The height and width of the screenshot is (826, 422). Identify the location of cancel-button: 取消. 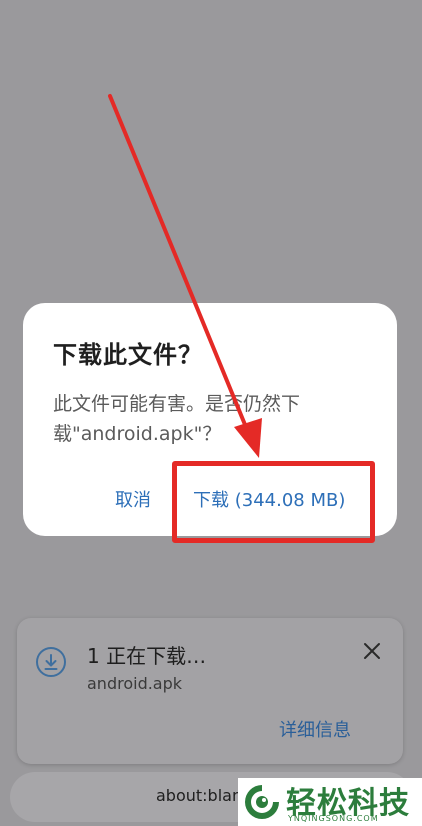
(133, 499).